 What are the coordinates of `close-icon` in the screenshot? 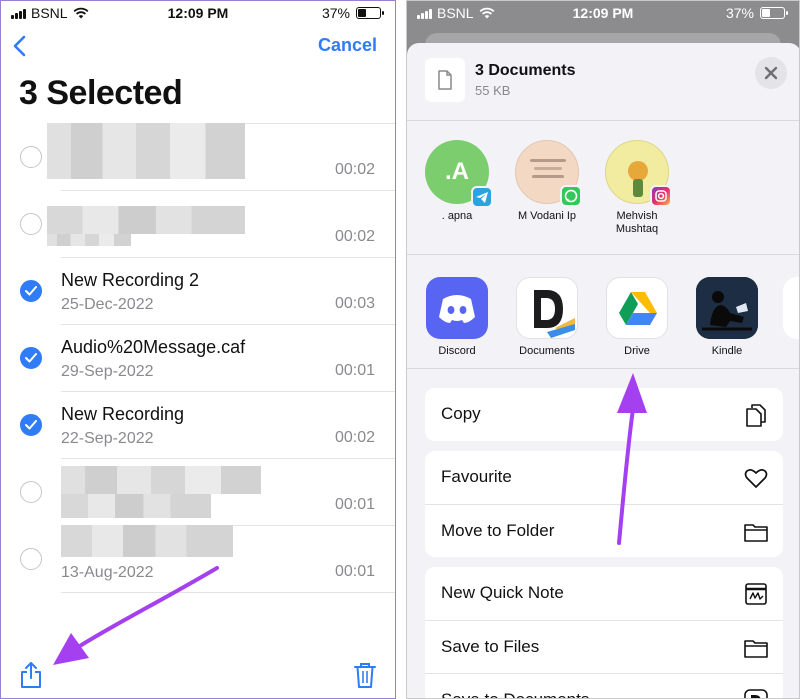 It's located at (771, 73).